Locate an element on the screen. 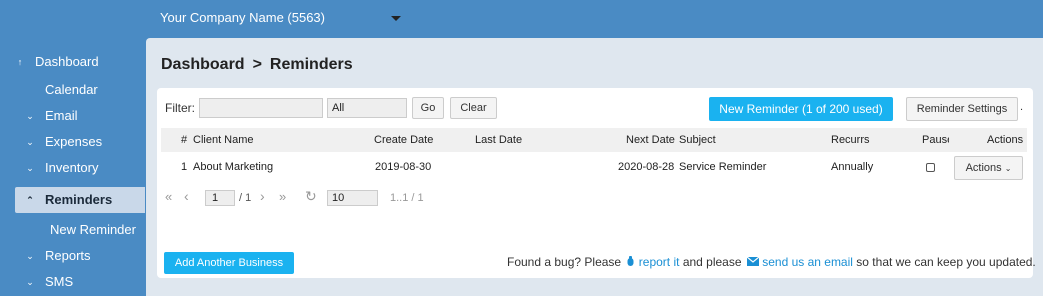  sidebar-item-dashboard: ↑ Dashboard is located at coordinates (72, 62).